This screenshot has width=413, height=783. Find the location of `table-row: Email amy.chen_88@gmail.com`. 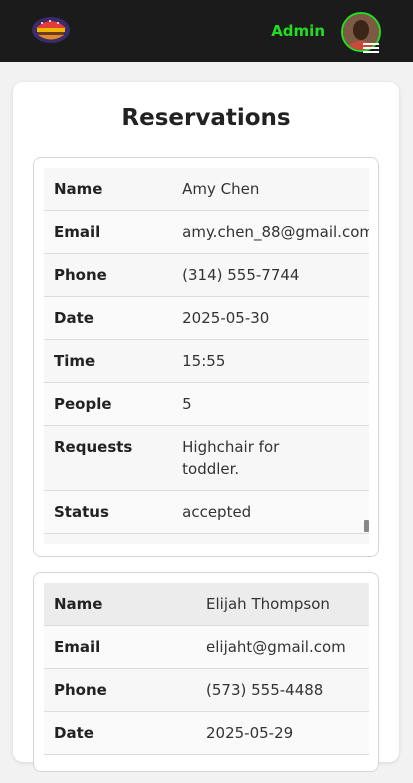

table-row: Email amy.chen_88@gmail.com is located at coordinates (206, 232).